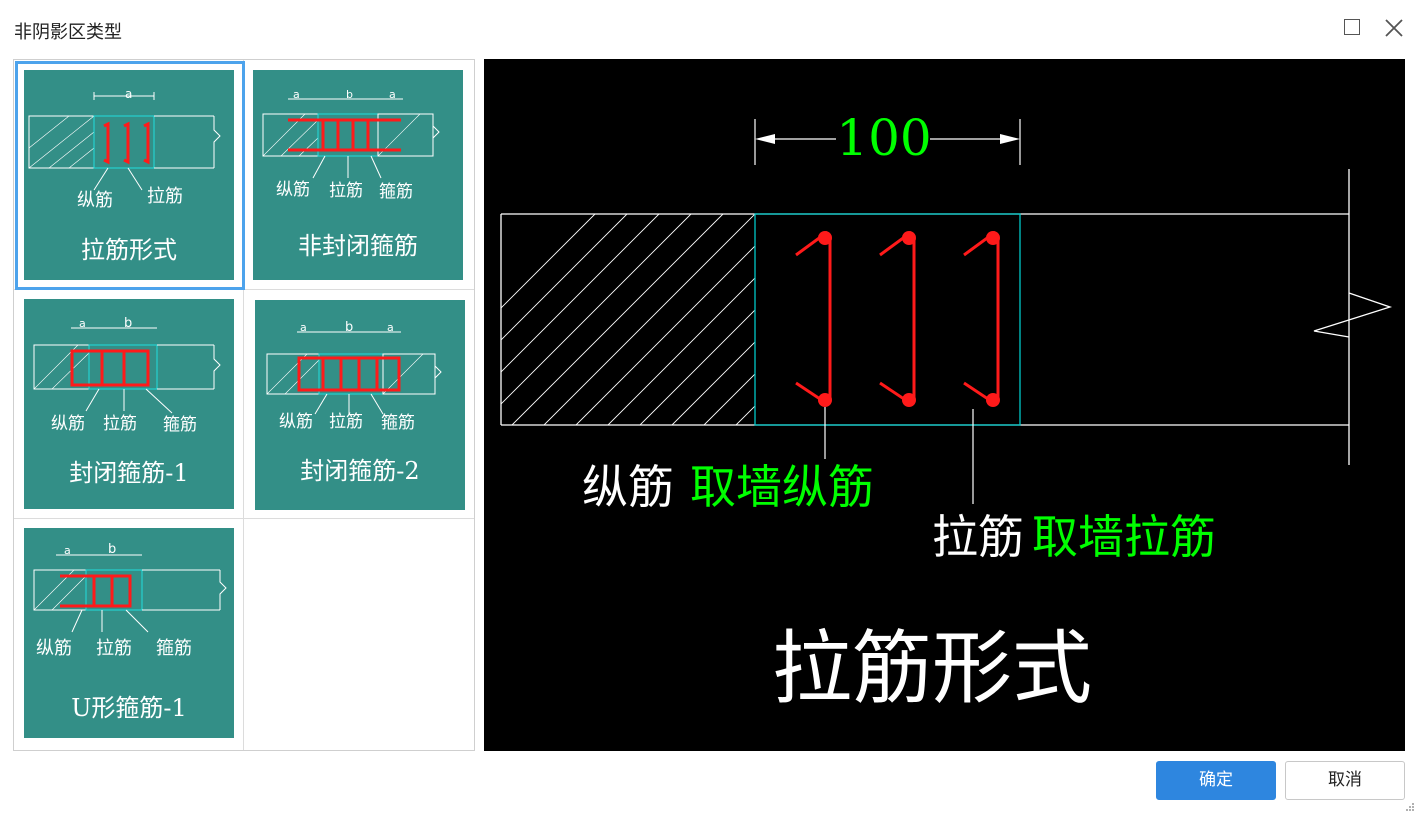  Describe the element at coordinates (358, 246) in the screenshot. I see `option-caption: 非封闭箍筋` at that location.